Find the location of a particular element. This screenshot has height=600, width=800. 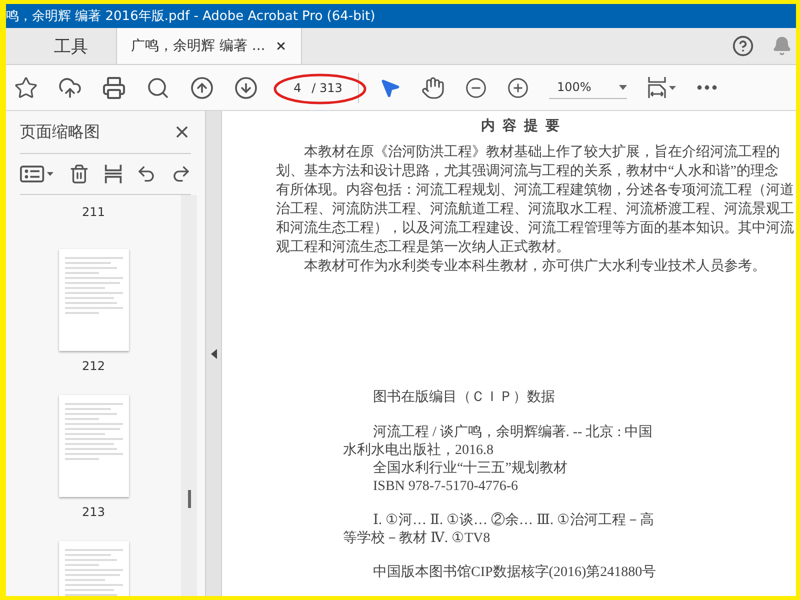

fit-page-button is located at coordinates (662, 88).